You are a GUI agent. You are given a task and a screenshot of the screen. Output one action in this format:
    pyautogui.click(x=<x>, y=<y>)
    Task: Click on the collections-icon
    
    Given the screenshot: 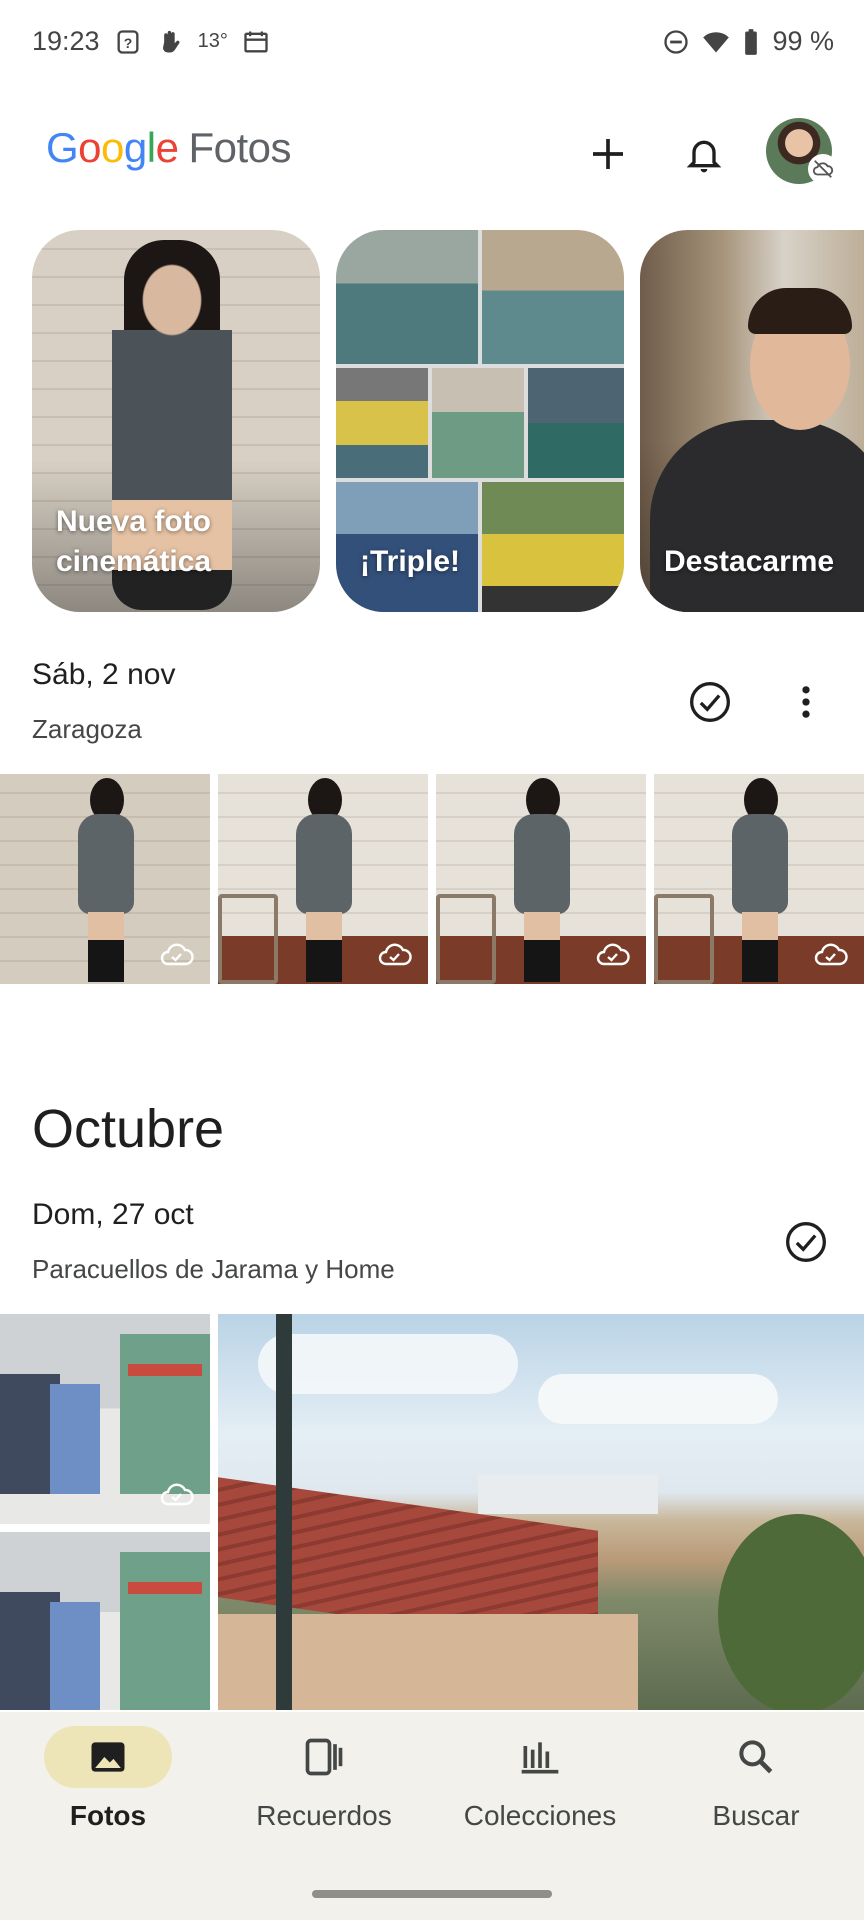 What is the action you would take?
    pyautogui.click(x=540, y=1758)
    